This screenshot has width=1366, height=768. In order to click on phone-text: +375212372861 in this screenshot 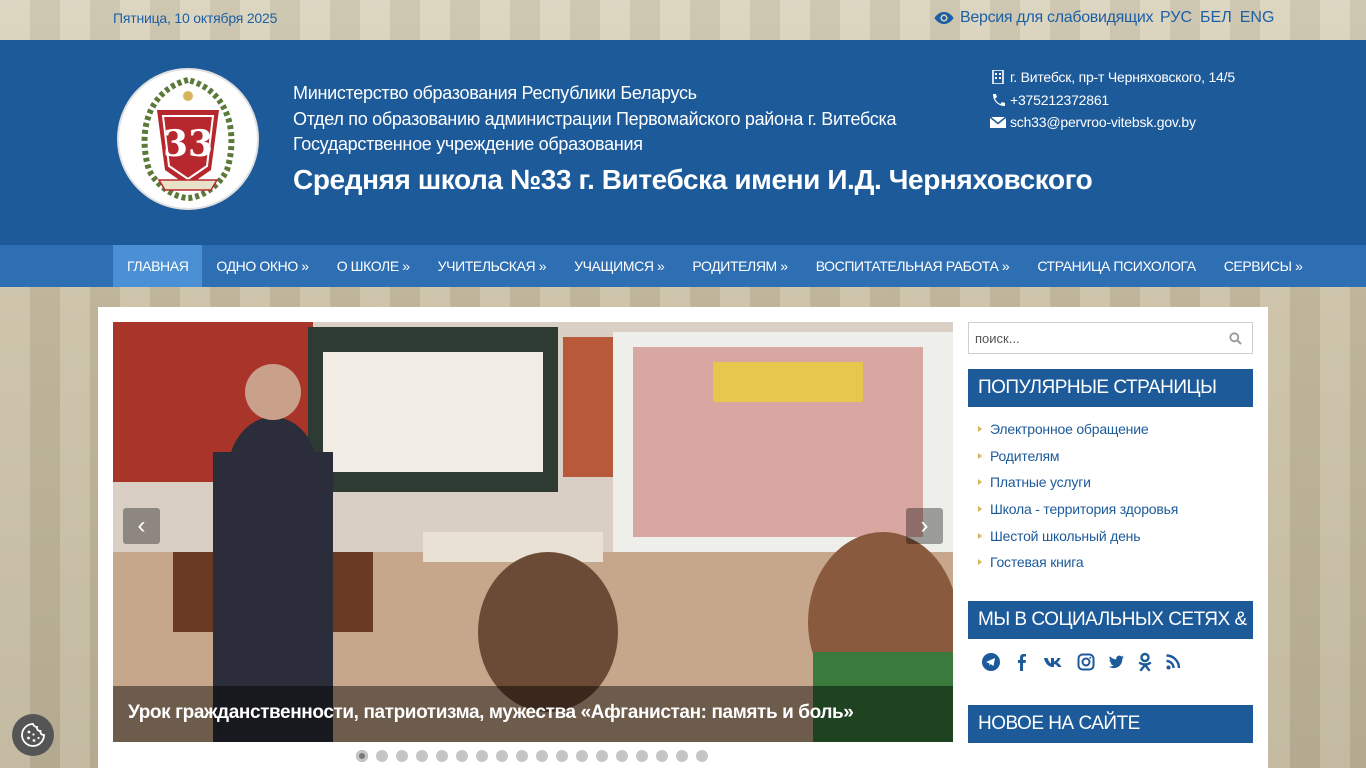, I will do `click(1059, 100)`.